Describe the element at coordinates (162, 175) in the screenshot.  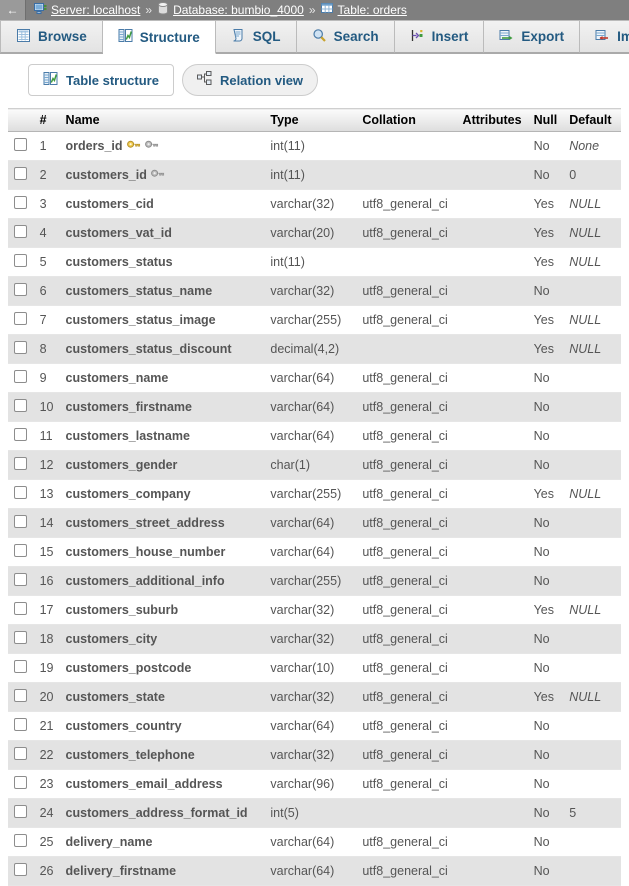
I see `row-column-name: customers_id` at that location.